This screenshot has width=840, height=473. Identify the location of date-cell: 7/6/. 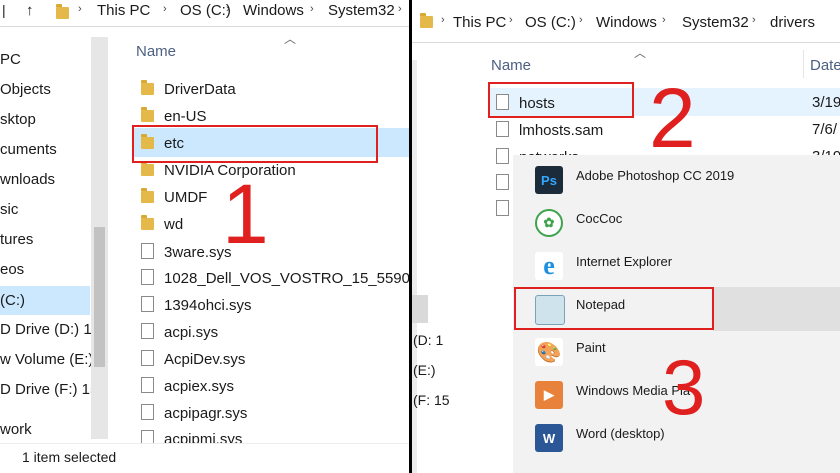
(825, 129).